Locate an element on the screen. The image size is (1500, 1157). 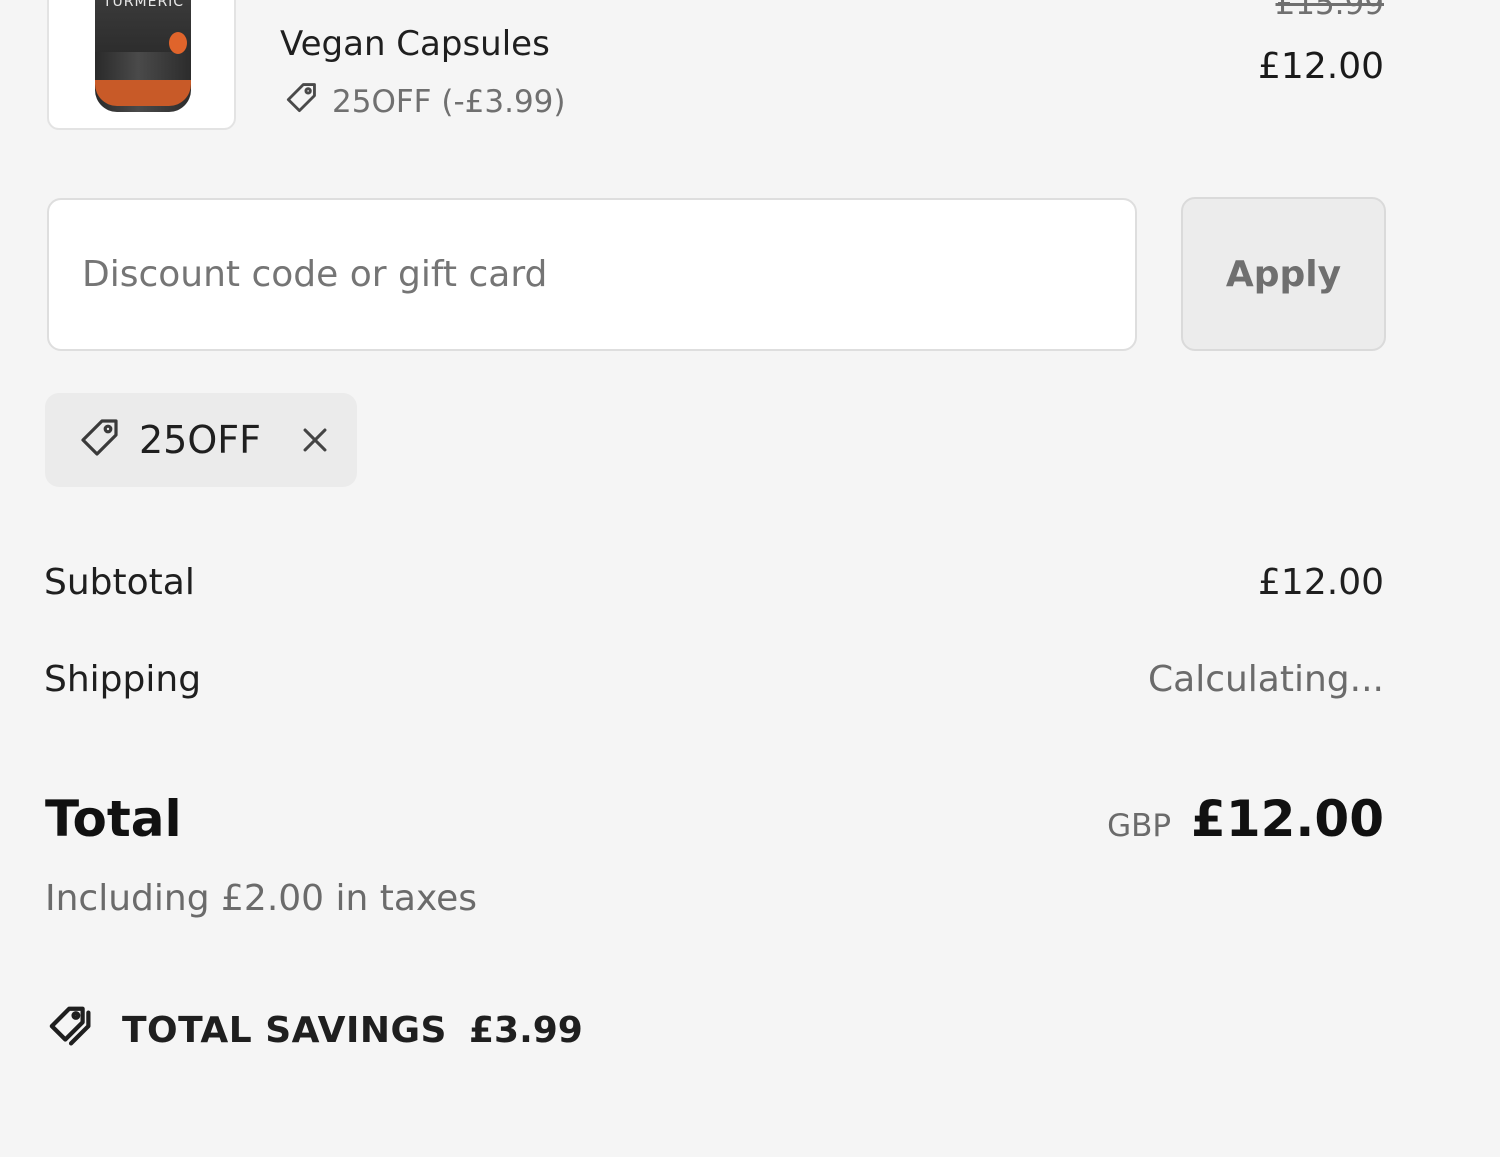
product-bottle-image: TURMERIC is located at coordinates (143, 56).